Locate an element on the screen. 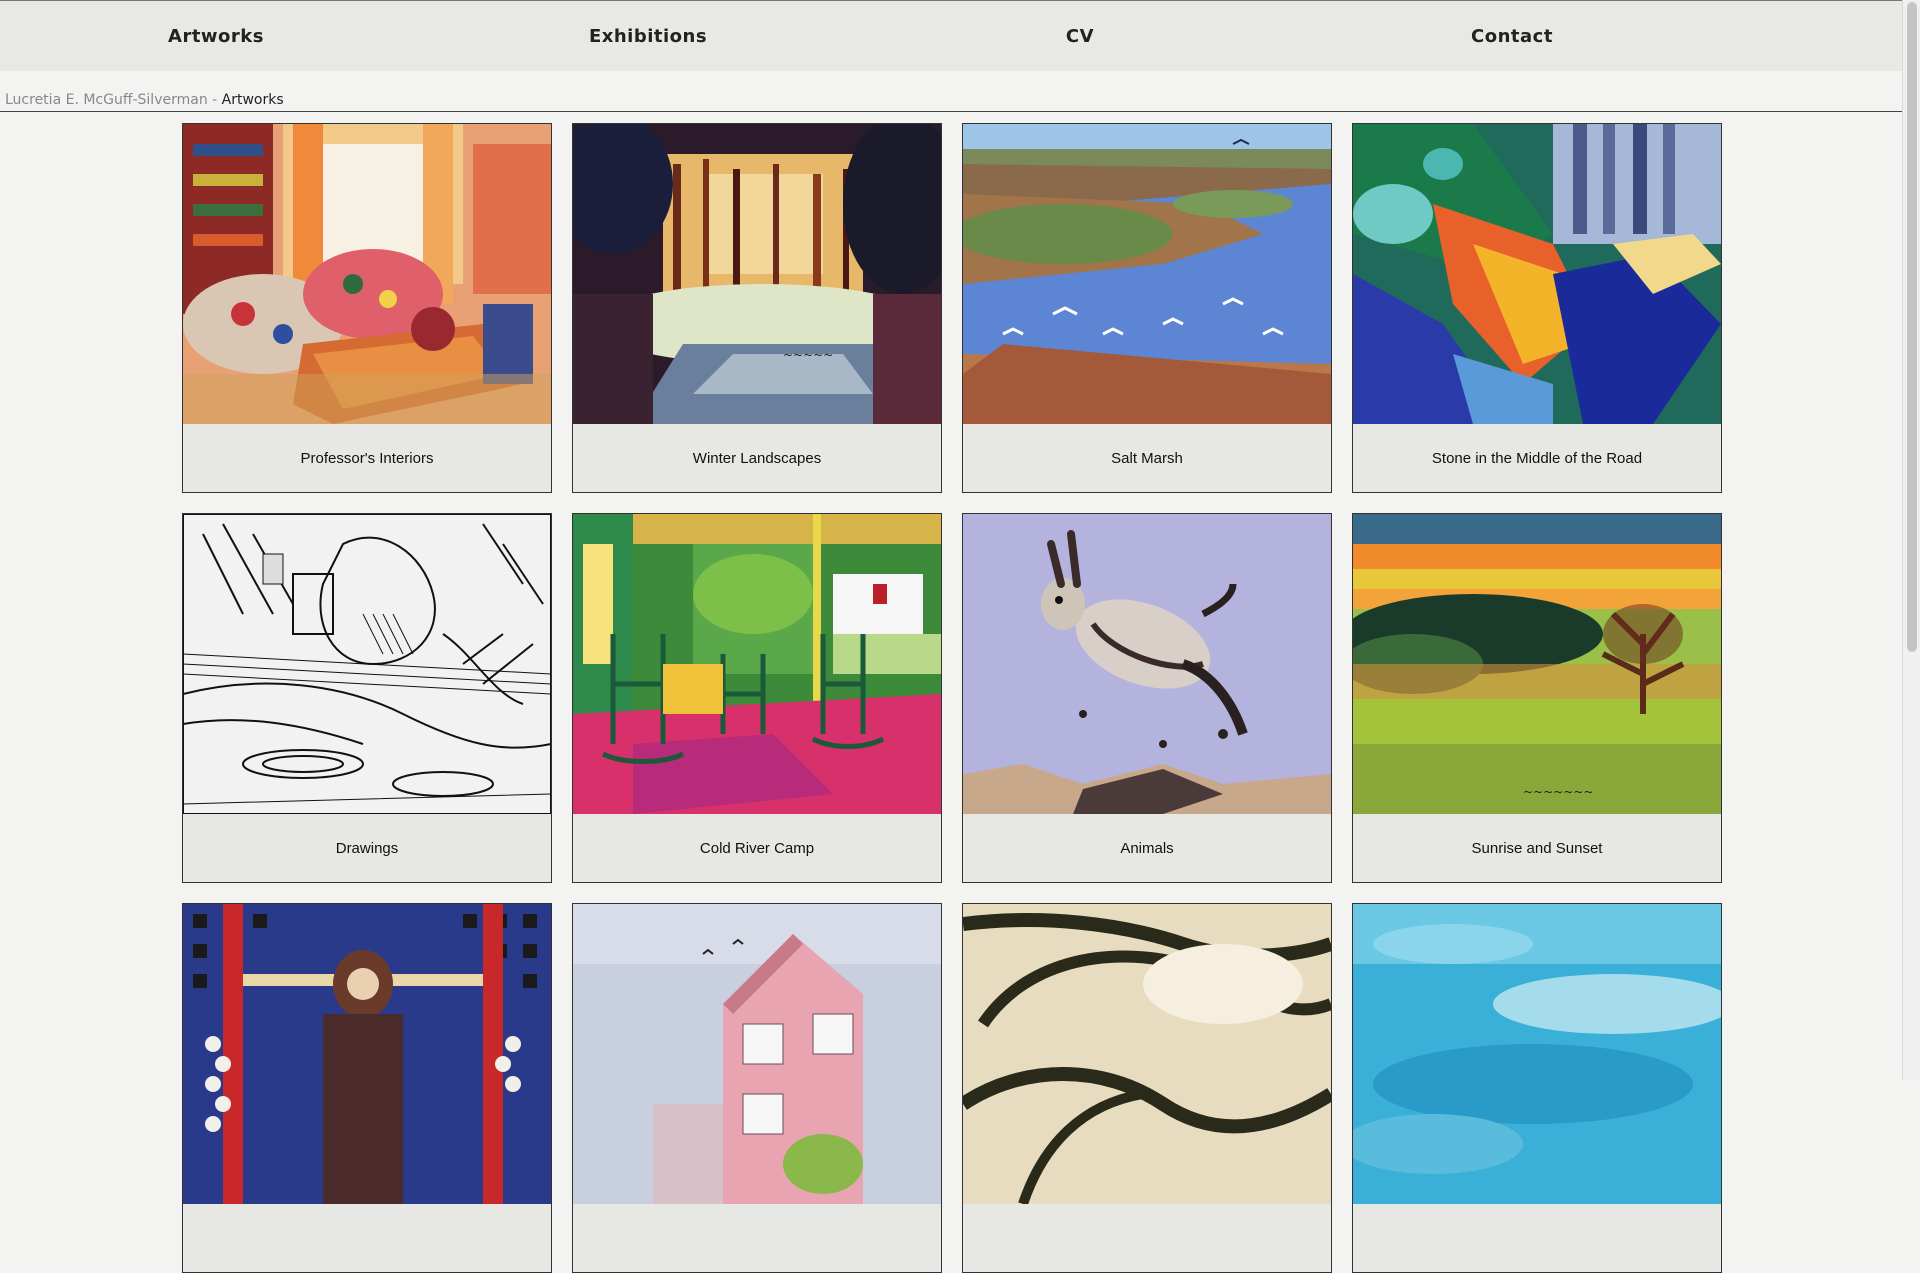 The image size is (1920, 1273). gallery-card-winter-landscapes: ~~~~~ Winter Landscapes is located at coordinates (757, 308).